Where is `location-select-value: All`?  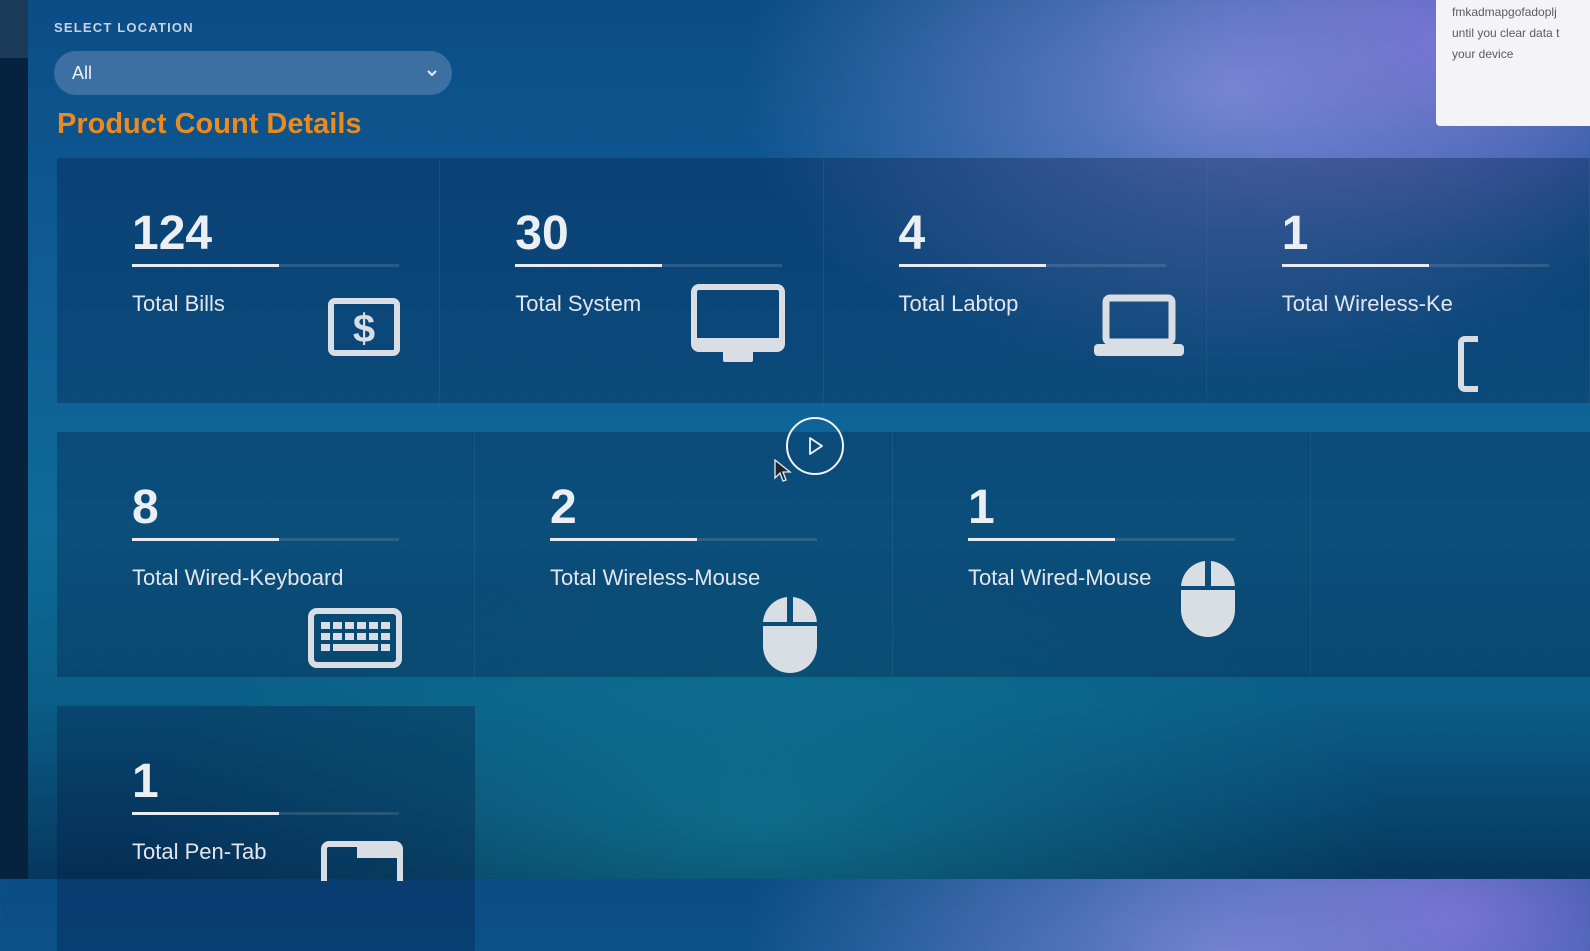
location-select-value: All is located at coordinates (82, 72).